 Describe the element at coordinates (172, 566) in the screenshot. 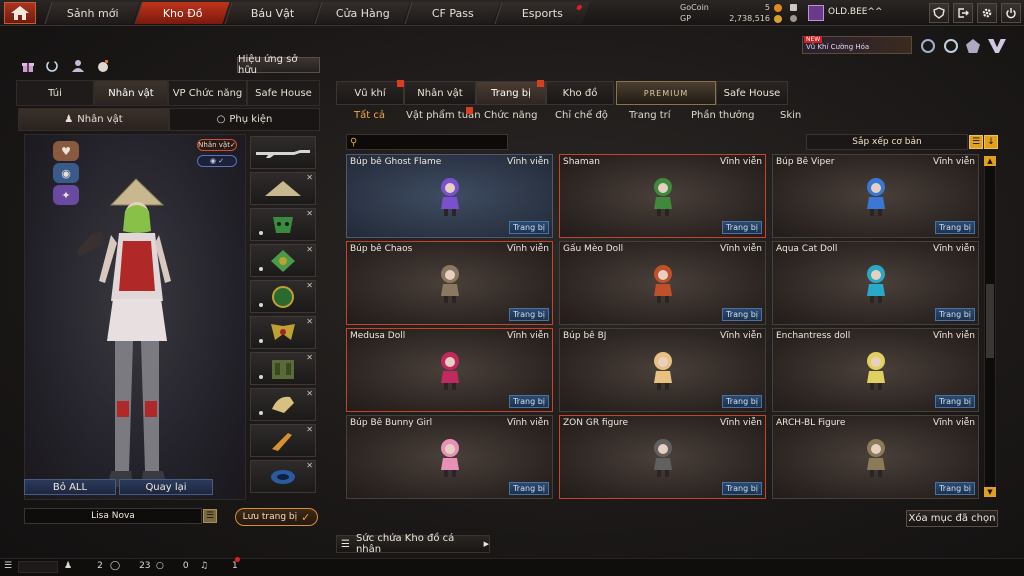

I see `chat-indicator: ○ 0` at that location.